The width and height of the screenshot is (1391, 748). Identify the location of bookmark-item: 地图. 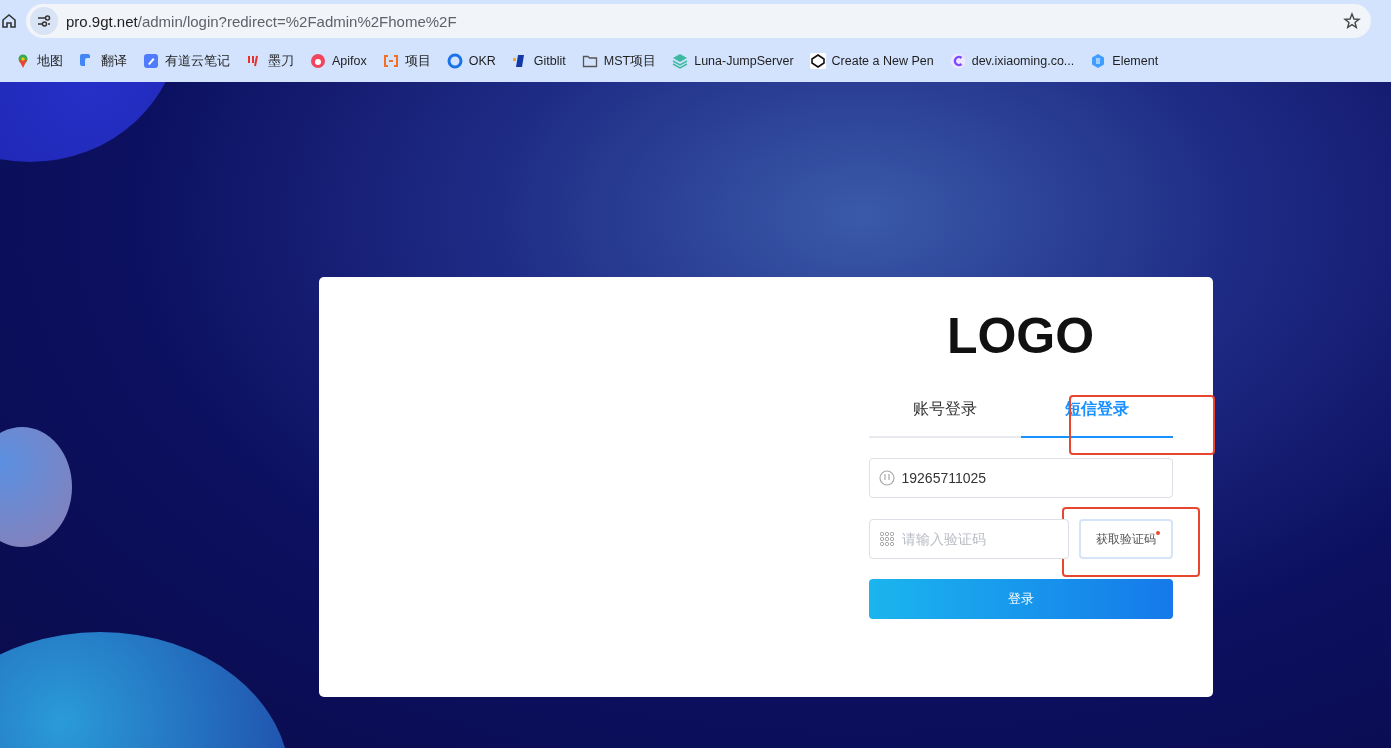
(39, 61).